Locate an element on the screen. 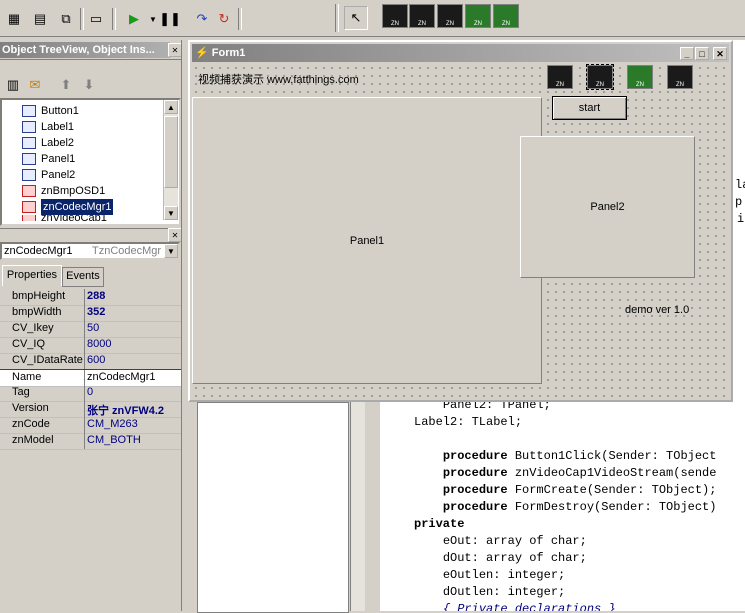 This screenshot has width=745, height=613. step-over-icon: ↻ is located at coordinates (224, 19).